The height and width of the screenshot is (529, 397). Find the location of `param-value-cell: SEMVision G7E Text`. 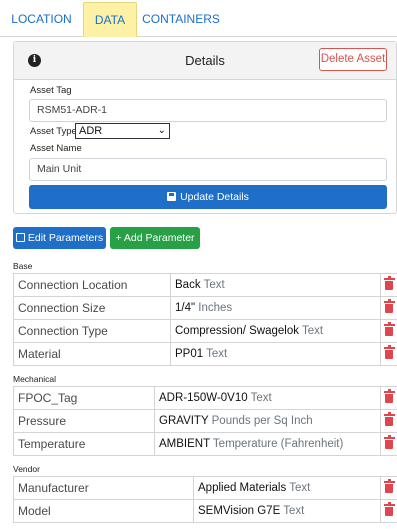

param-value-cell: SEMVision G7E Text is located at coordinates (287, 511).